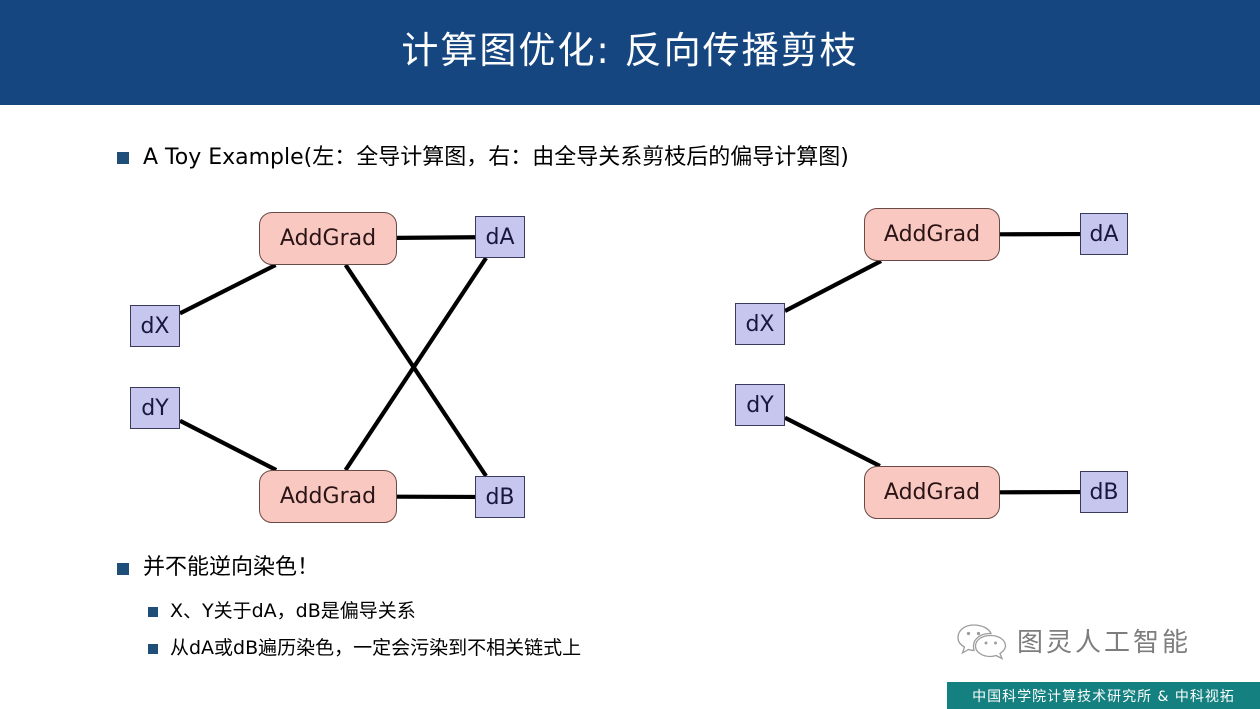  I want to click on wechat-icon, so click(982, 642).